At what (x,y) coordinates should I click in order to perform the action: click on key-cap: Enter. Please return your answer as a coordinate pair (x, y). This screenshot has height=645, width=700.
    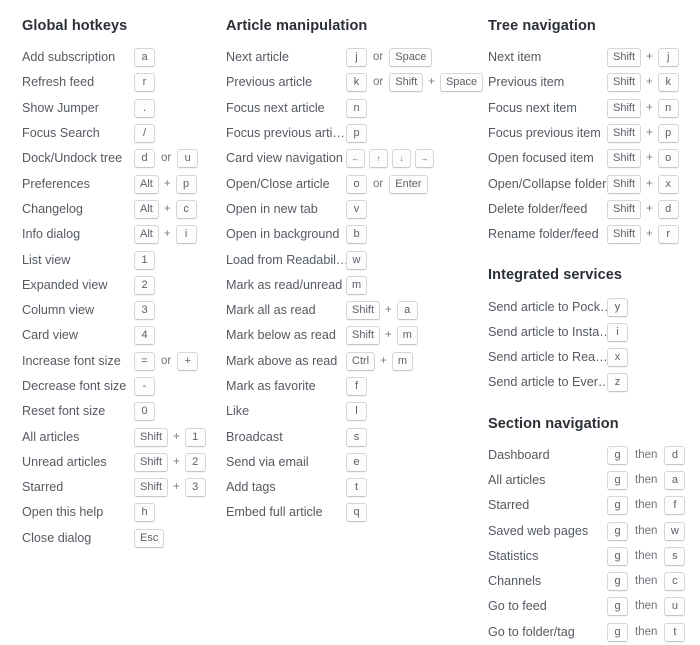
    Looking at the image, I should click on (408, 184).